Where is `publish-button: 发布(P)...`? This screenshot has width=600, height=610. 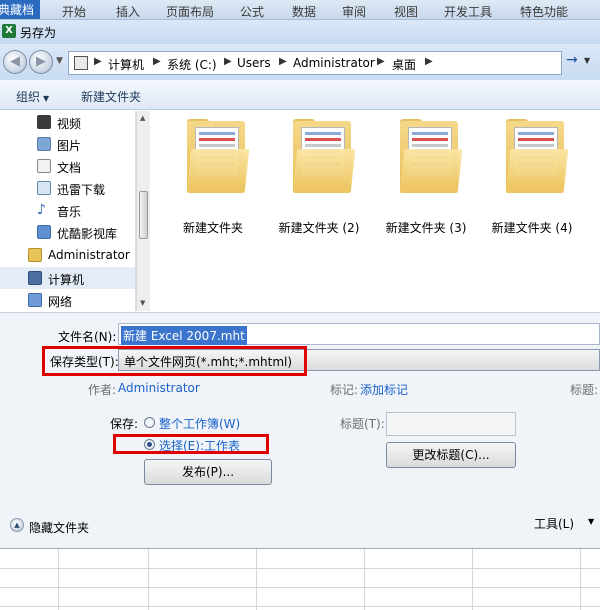 publish-button: 发布(P)... is located at coordinates (208, 472).